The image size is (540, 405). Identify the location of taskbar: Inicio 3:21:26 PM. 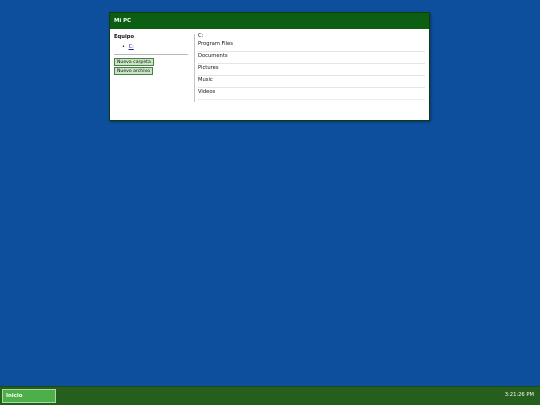
(270, 395).